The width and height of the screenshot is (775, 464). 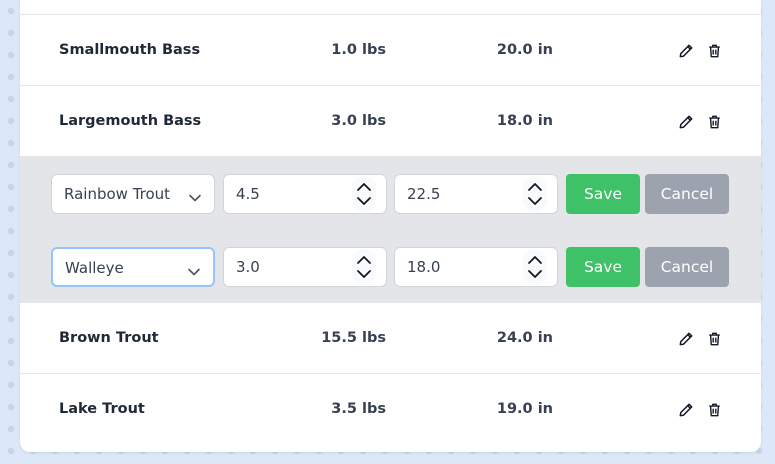 I want to click on species-select-value: Walleye, so click(x=94, y=268).